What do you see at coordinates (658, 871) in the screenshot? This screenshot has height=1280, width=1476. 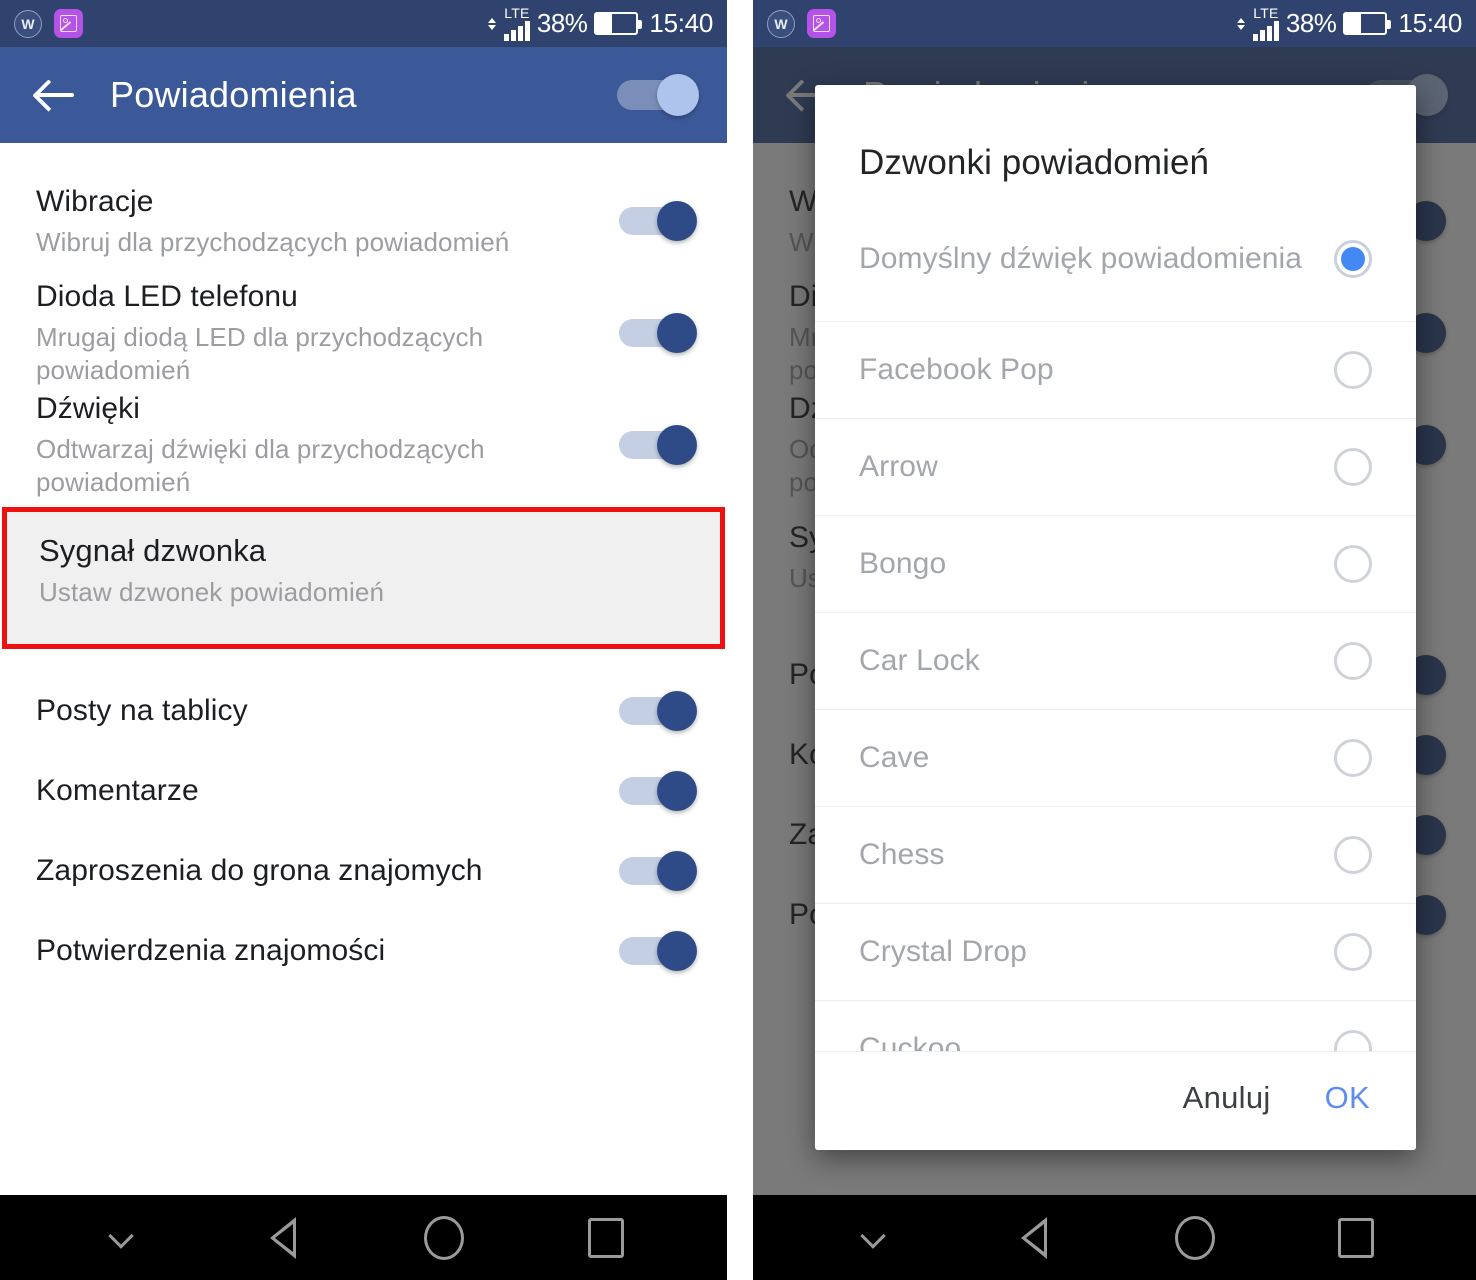 I see `toggle-friend-requests` at bounding box center [658, 871].